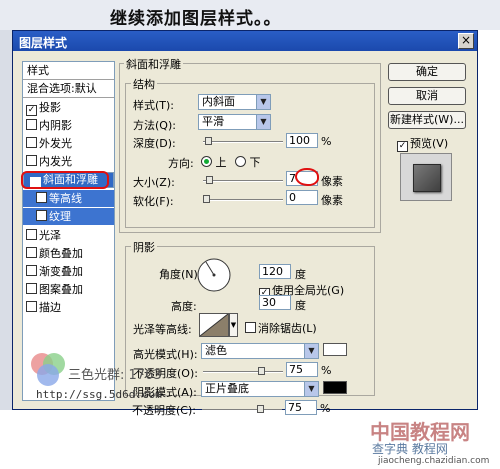 Image resolution: width=500 pixels, height=469 pixels. Describe the element at coordinates (260, 351) in the screenshot. I see `highlight-mode-select: 滤色 ▼` at that location.